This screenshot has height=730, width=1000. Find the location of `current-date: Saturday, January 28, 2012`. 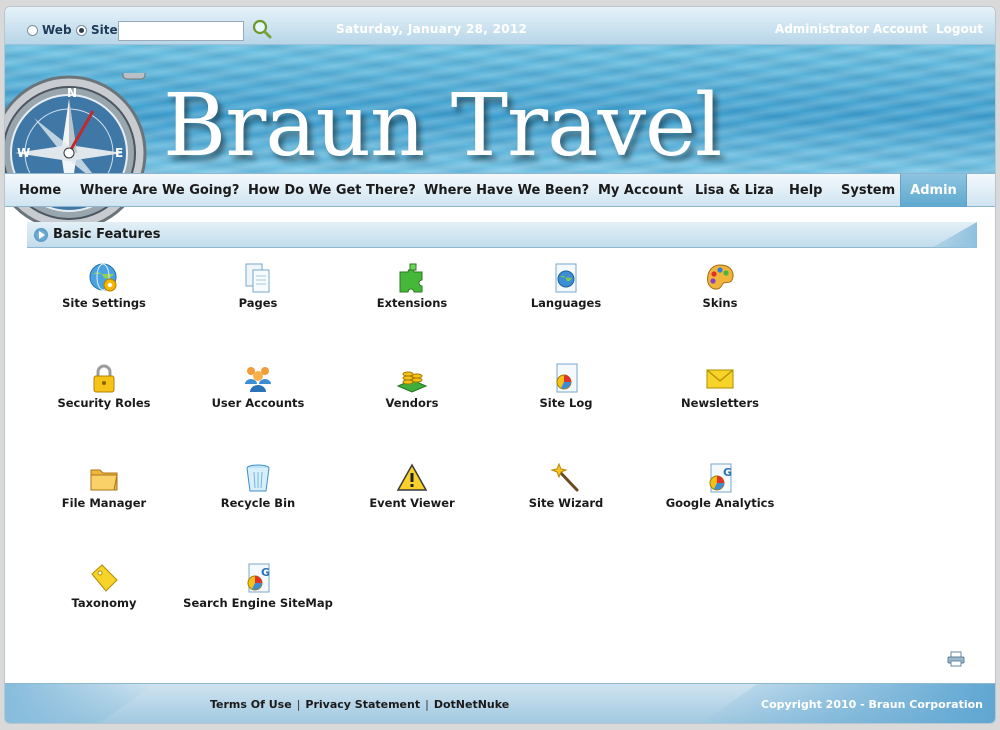

current-date: Saturday, January 28, 2012 is located at coordinates (432, 29).